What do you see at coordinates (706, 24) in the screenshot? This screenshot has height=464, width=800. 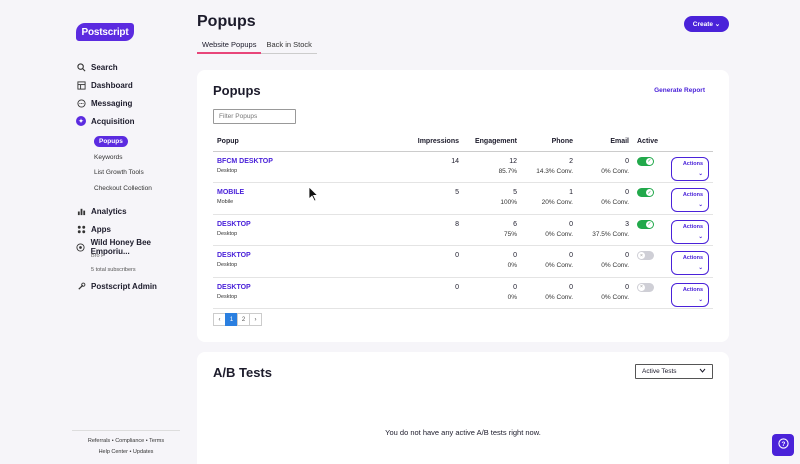 I see `create-button: Create ⌄` at bounding box center [706, 24].